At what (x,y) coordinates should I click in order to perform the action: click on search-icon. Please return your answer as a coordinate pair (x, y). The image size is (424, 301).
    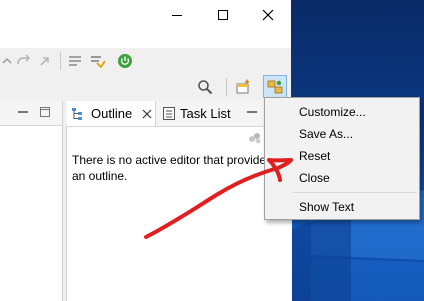
    Looking at the image, I should click on (205, 87).